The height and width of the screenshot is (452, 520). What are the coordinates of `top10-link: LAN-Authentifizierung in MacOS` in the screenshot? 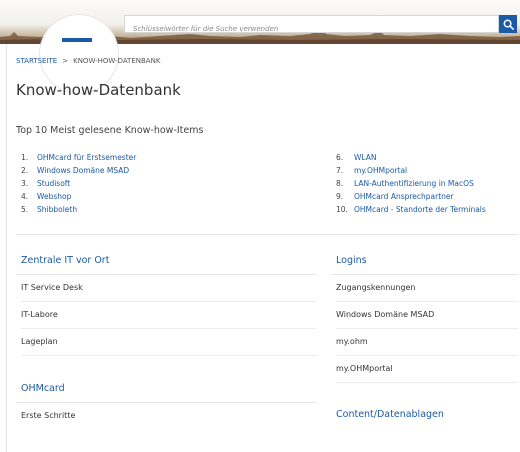 It's located at (414, 183).